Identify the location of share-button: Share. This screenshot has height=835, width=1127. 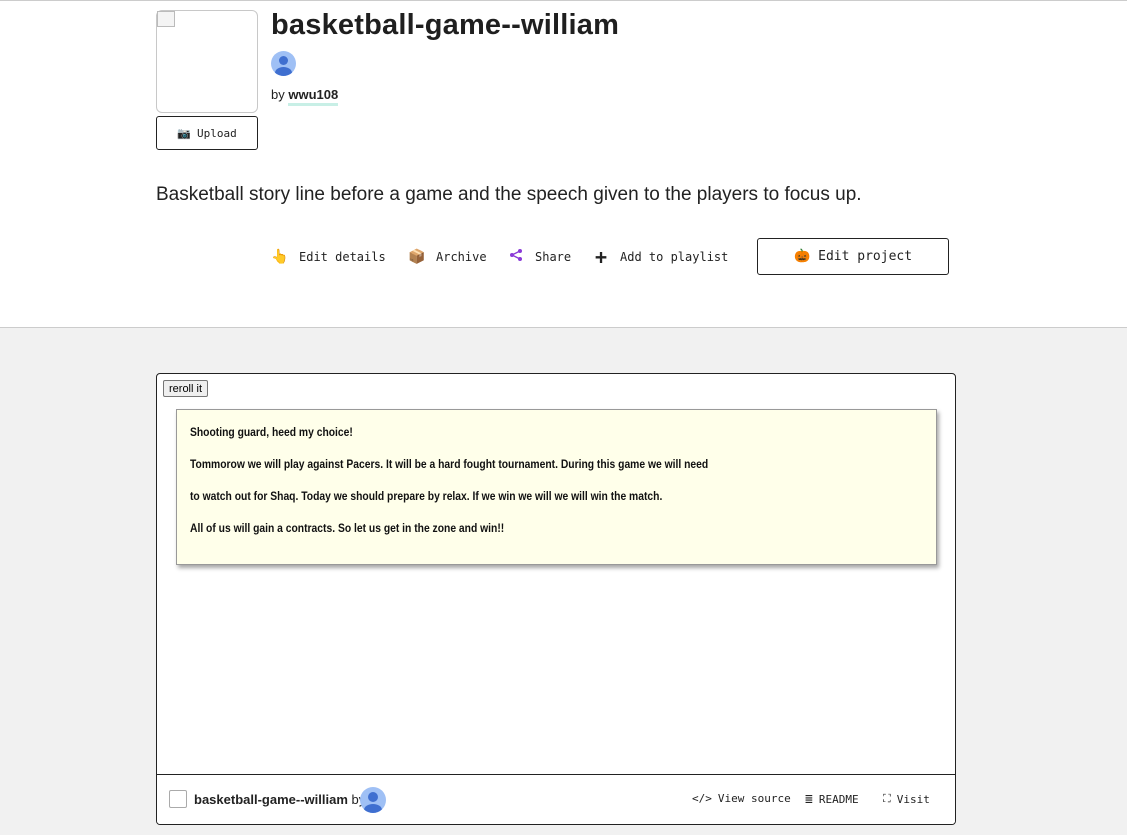
(539, 257).